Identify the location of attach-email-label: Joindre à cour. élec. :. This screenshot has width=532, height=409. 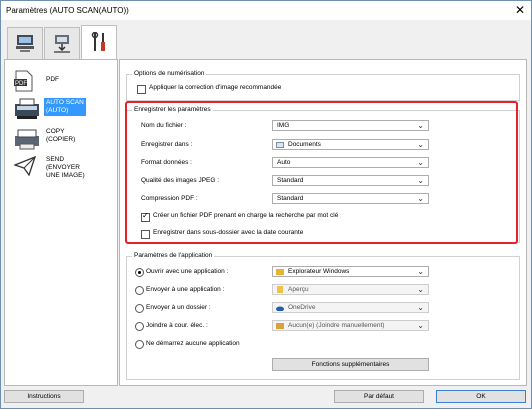
(177, 325).